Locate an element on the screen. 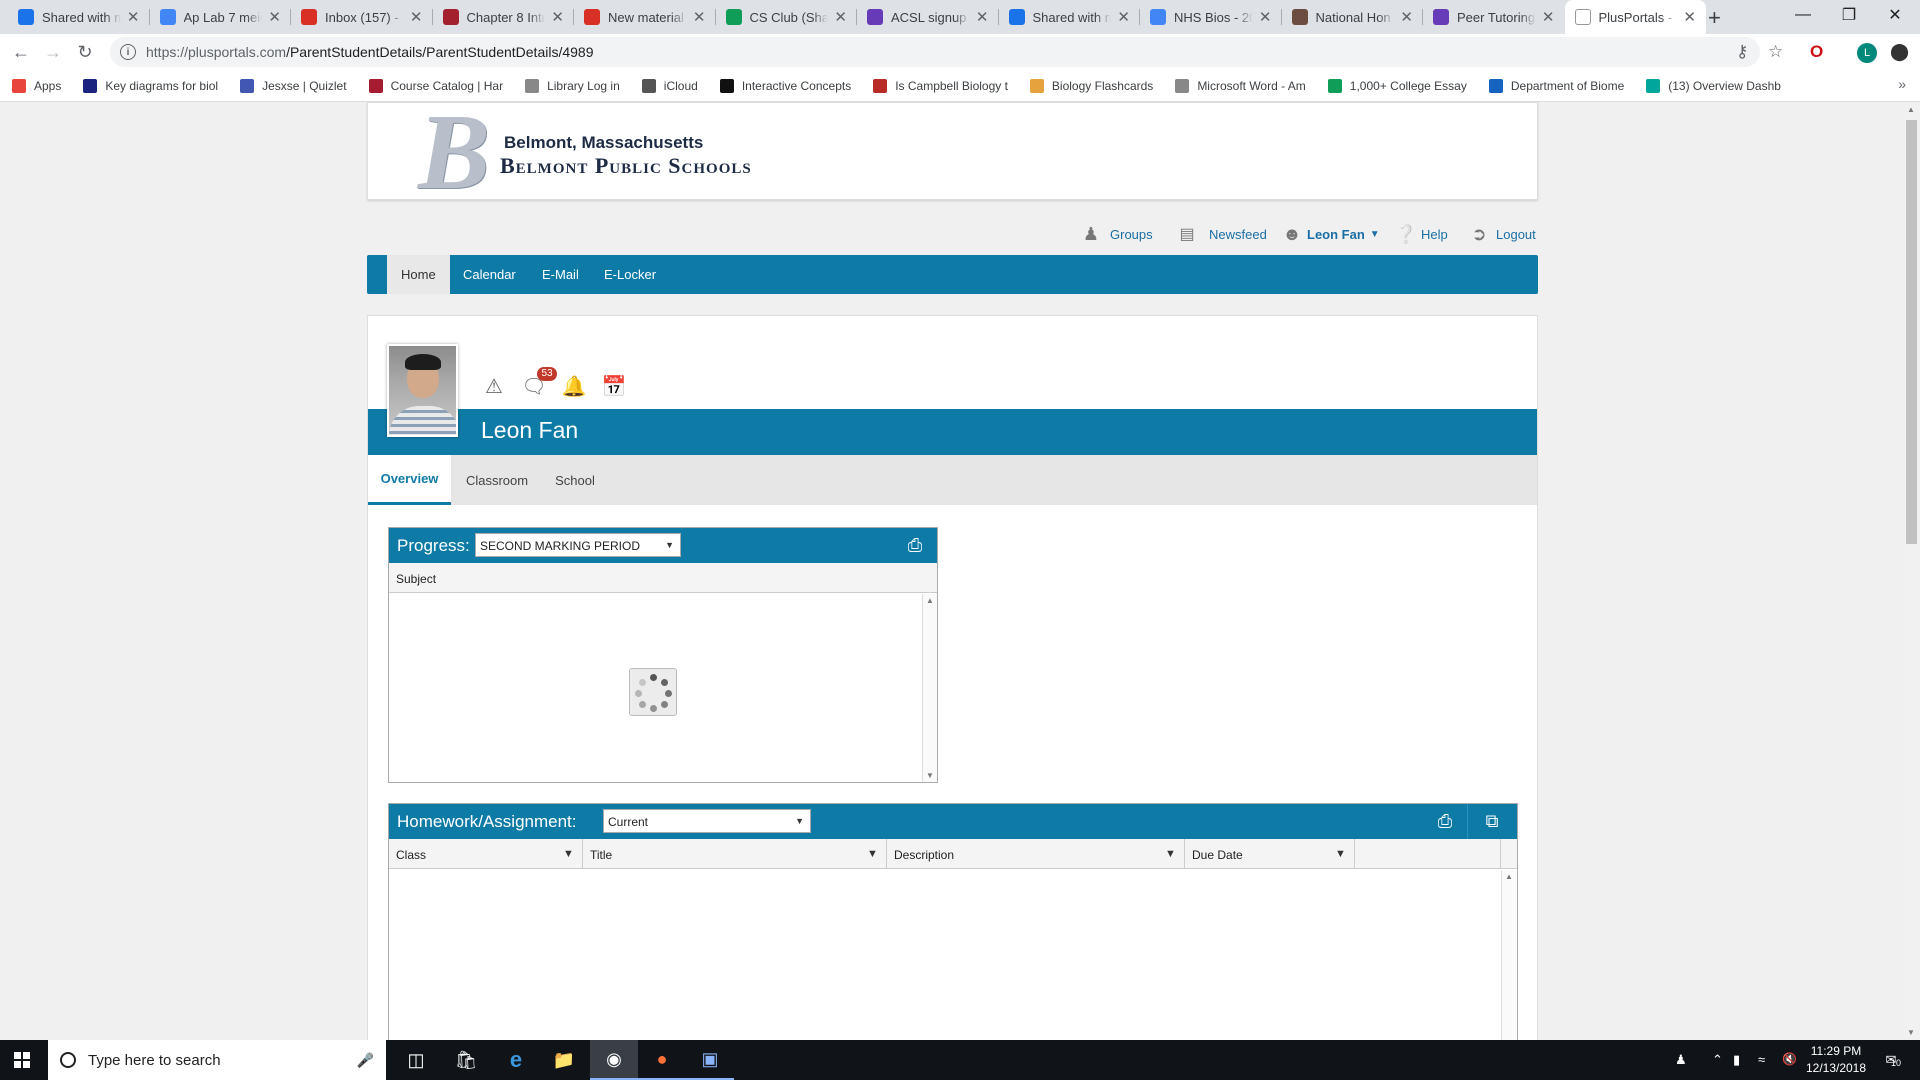 The height and width of the screenshot is (1080, 1920). action-center-icon: ✉ 10 is located at coordinates (1891, 1060).